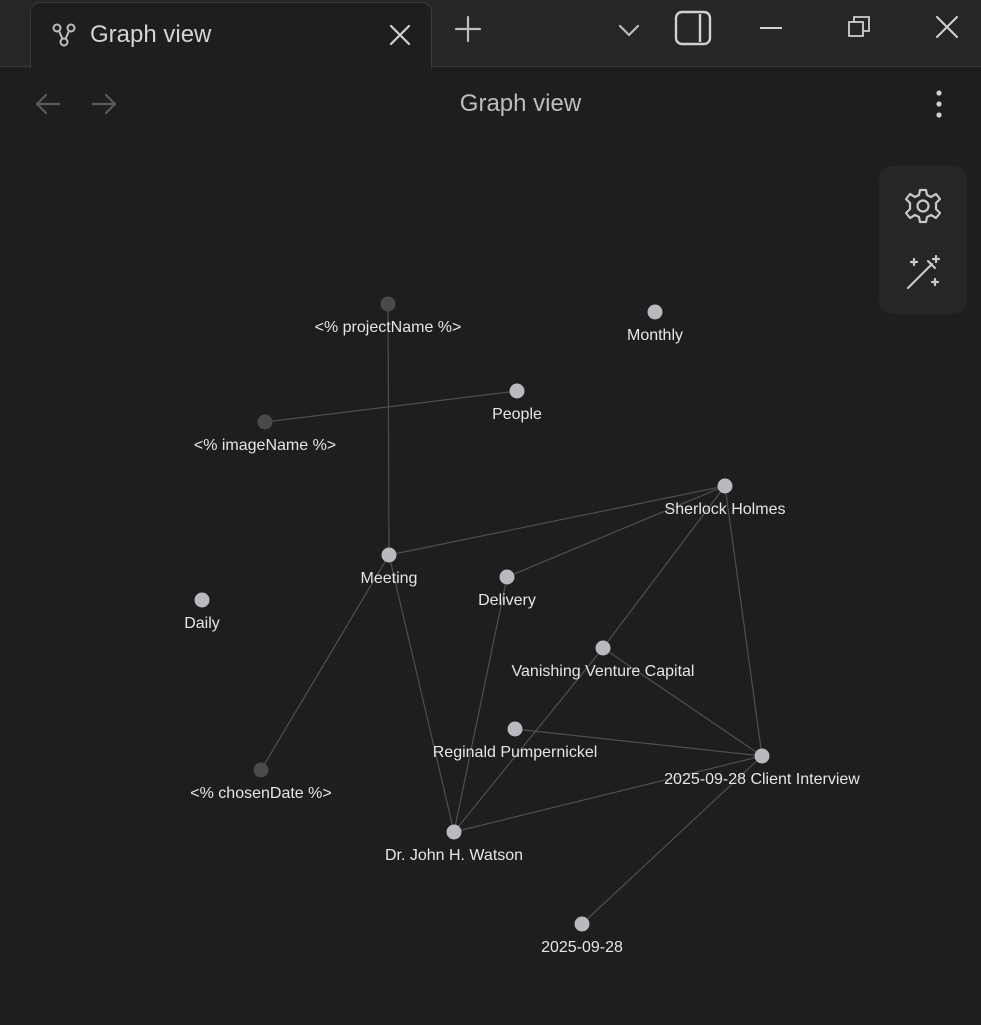  Describe the element at coordinates (507, 589) in the screenshot. I see `graph-node: Delivery` at that location.